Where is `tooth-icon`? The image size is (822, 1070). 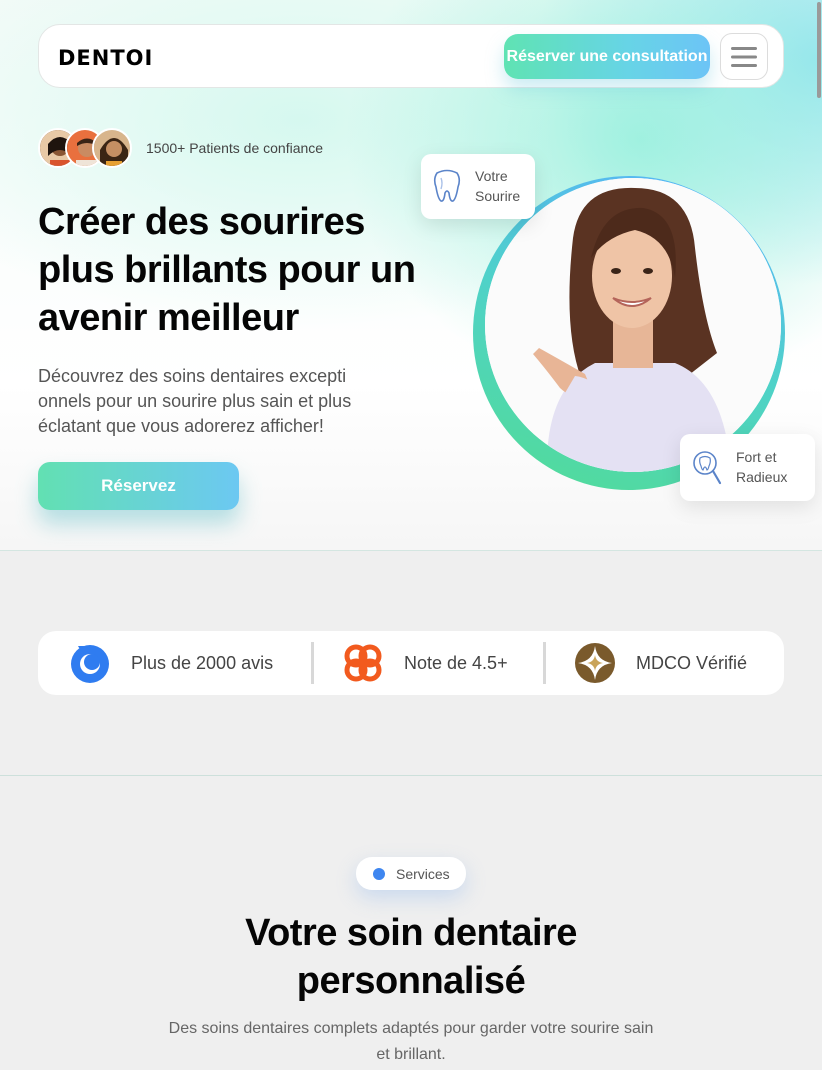 tooth-icon is located at coordinates (447, 185).